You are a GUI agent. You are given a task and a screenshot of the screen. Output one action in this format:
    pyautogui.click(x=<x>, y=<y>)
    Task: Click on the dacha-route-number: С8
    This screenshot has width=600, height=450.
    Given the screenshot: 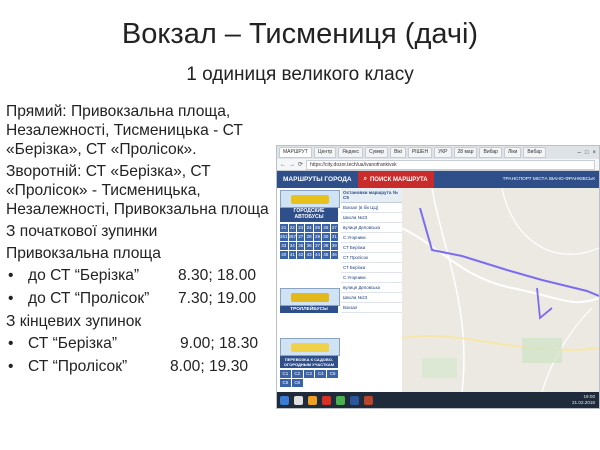 What is the action you would take?
    pyautogui.click(x=297, y=383)
    